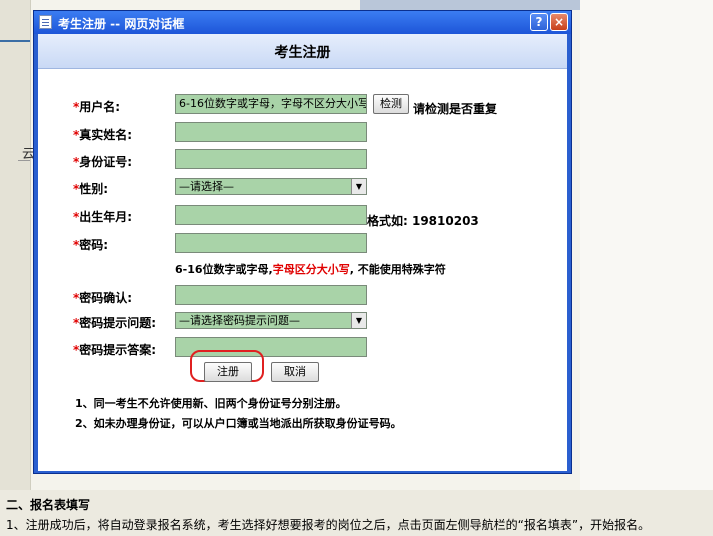 The width and height of the screenshot is (713, 536). I want to click on check-hint: 请检测是否重复, so click(455, 109).